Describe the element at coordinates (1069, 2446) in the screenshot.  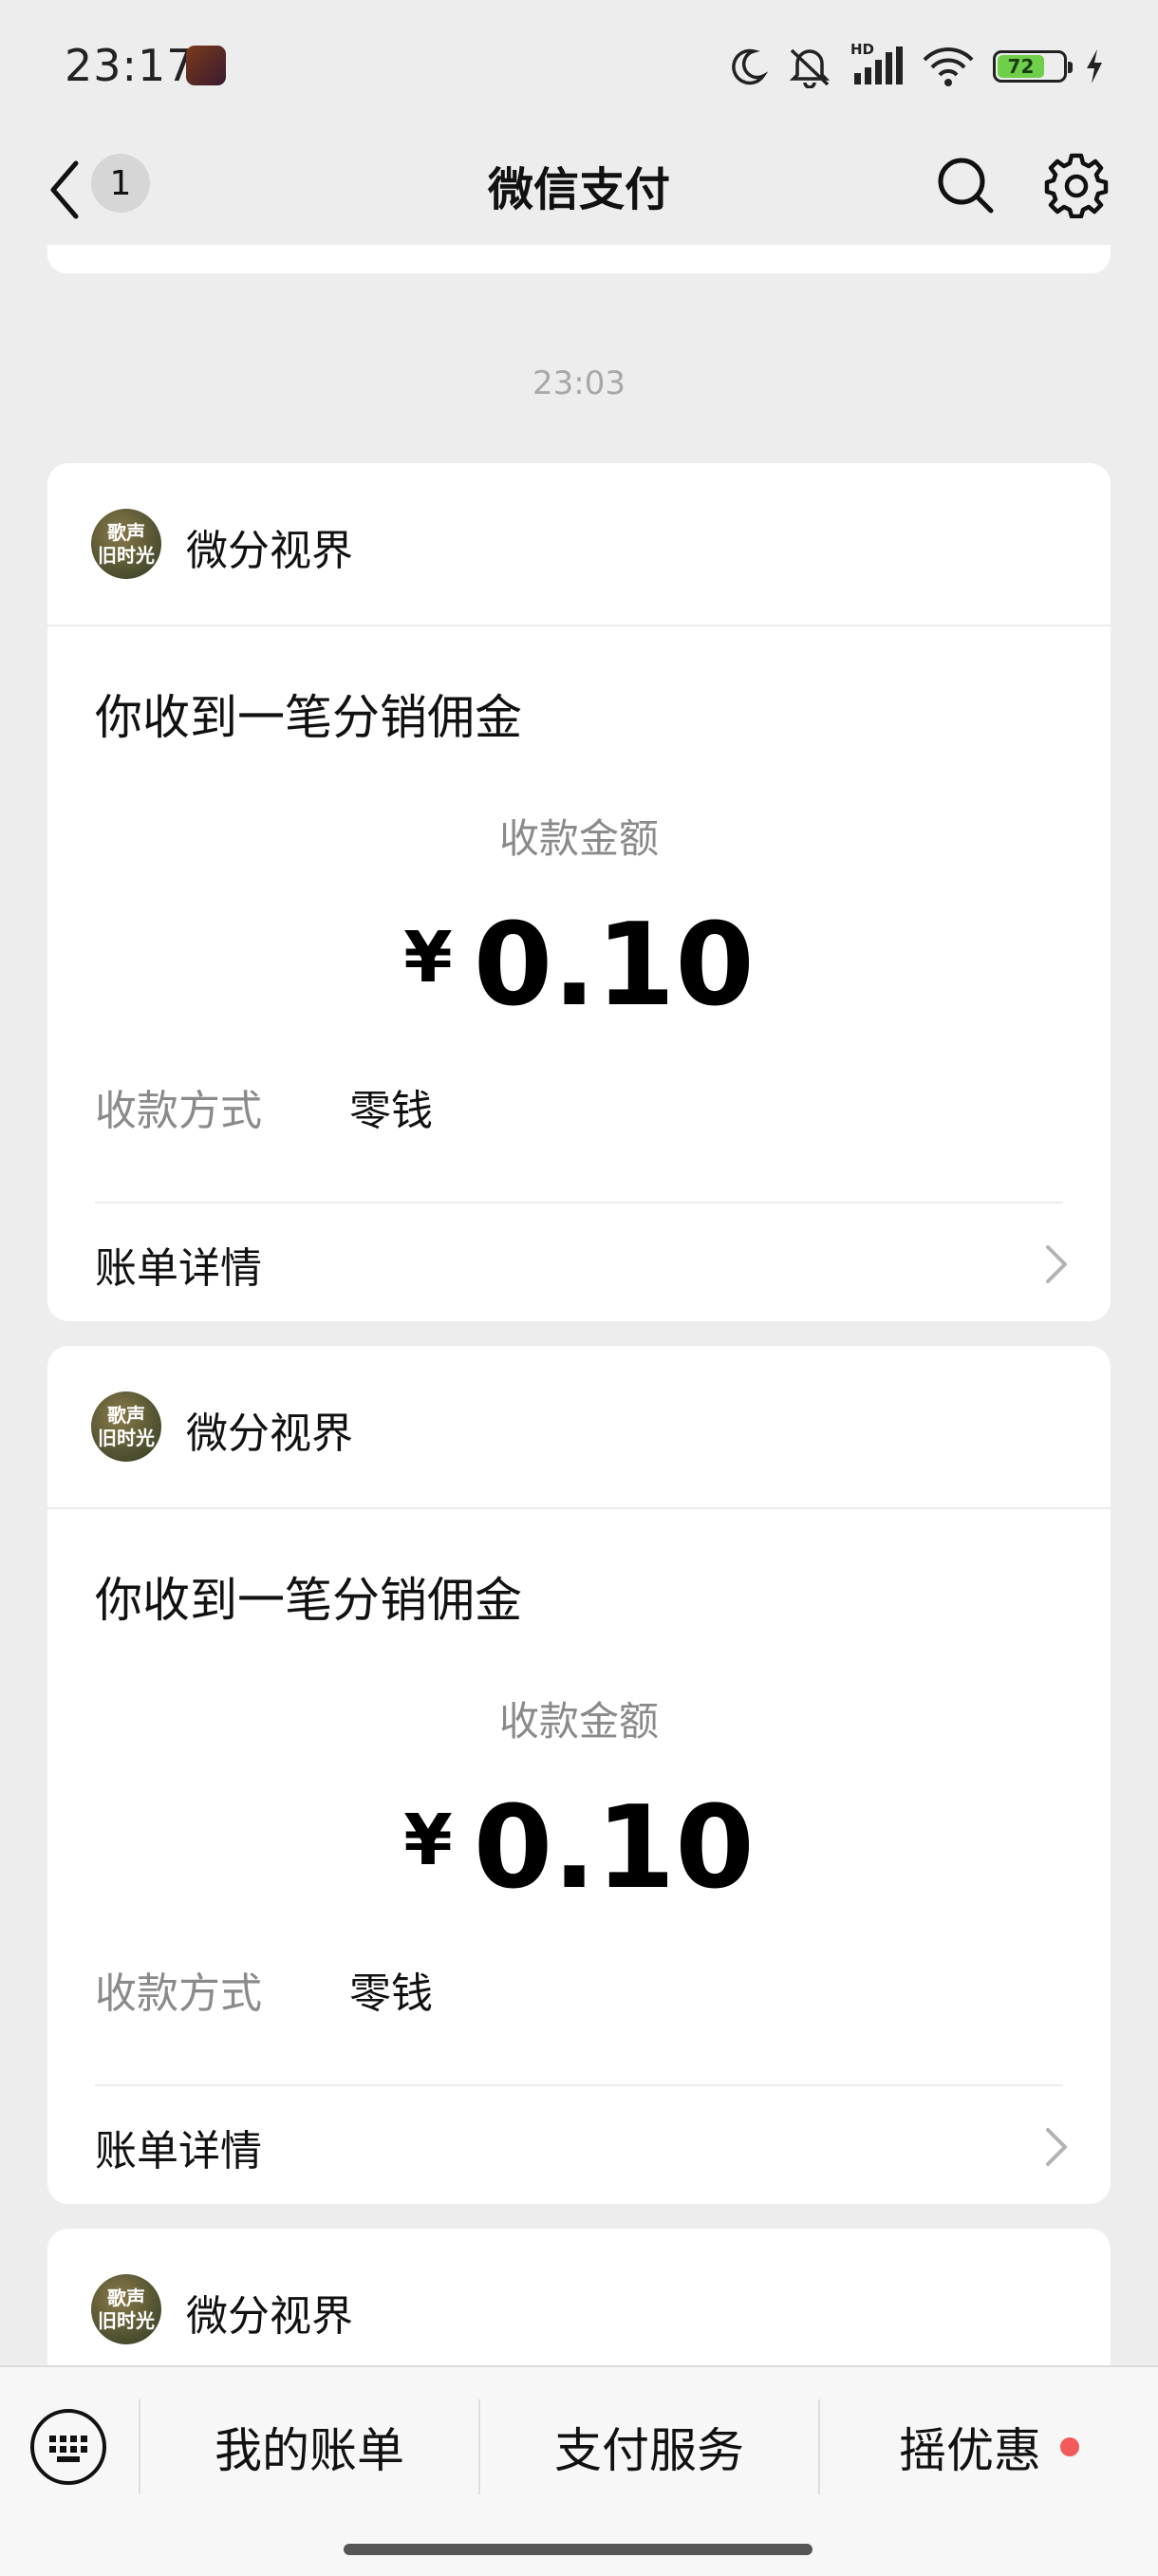
I see `new-indicator-dot` at that location.